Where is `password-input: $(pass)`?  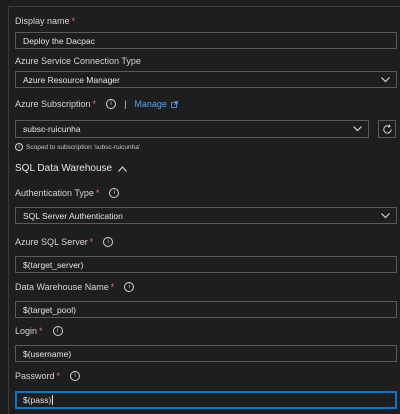 password-input: $(pass) is located at coordinates (206, 400).